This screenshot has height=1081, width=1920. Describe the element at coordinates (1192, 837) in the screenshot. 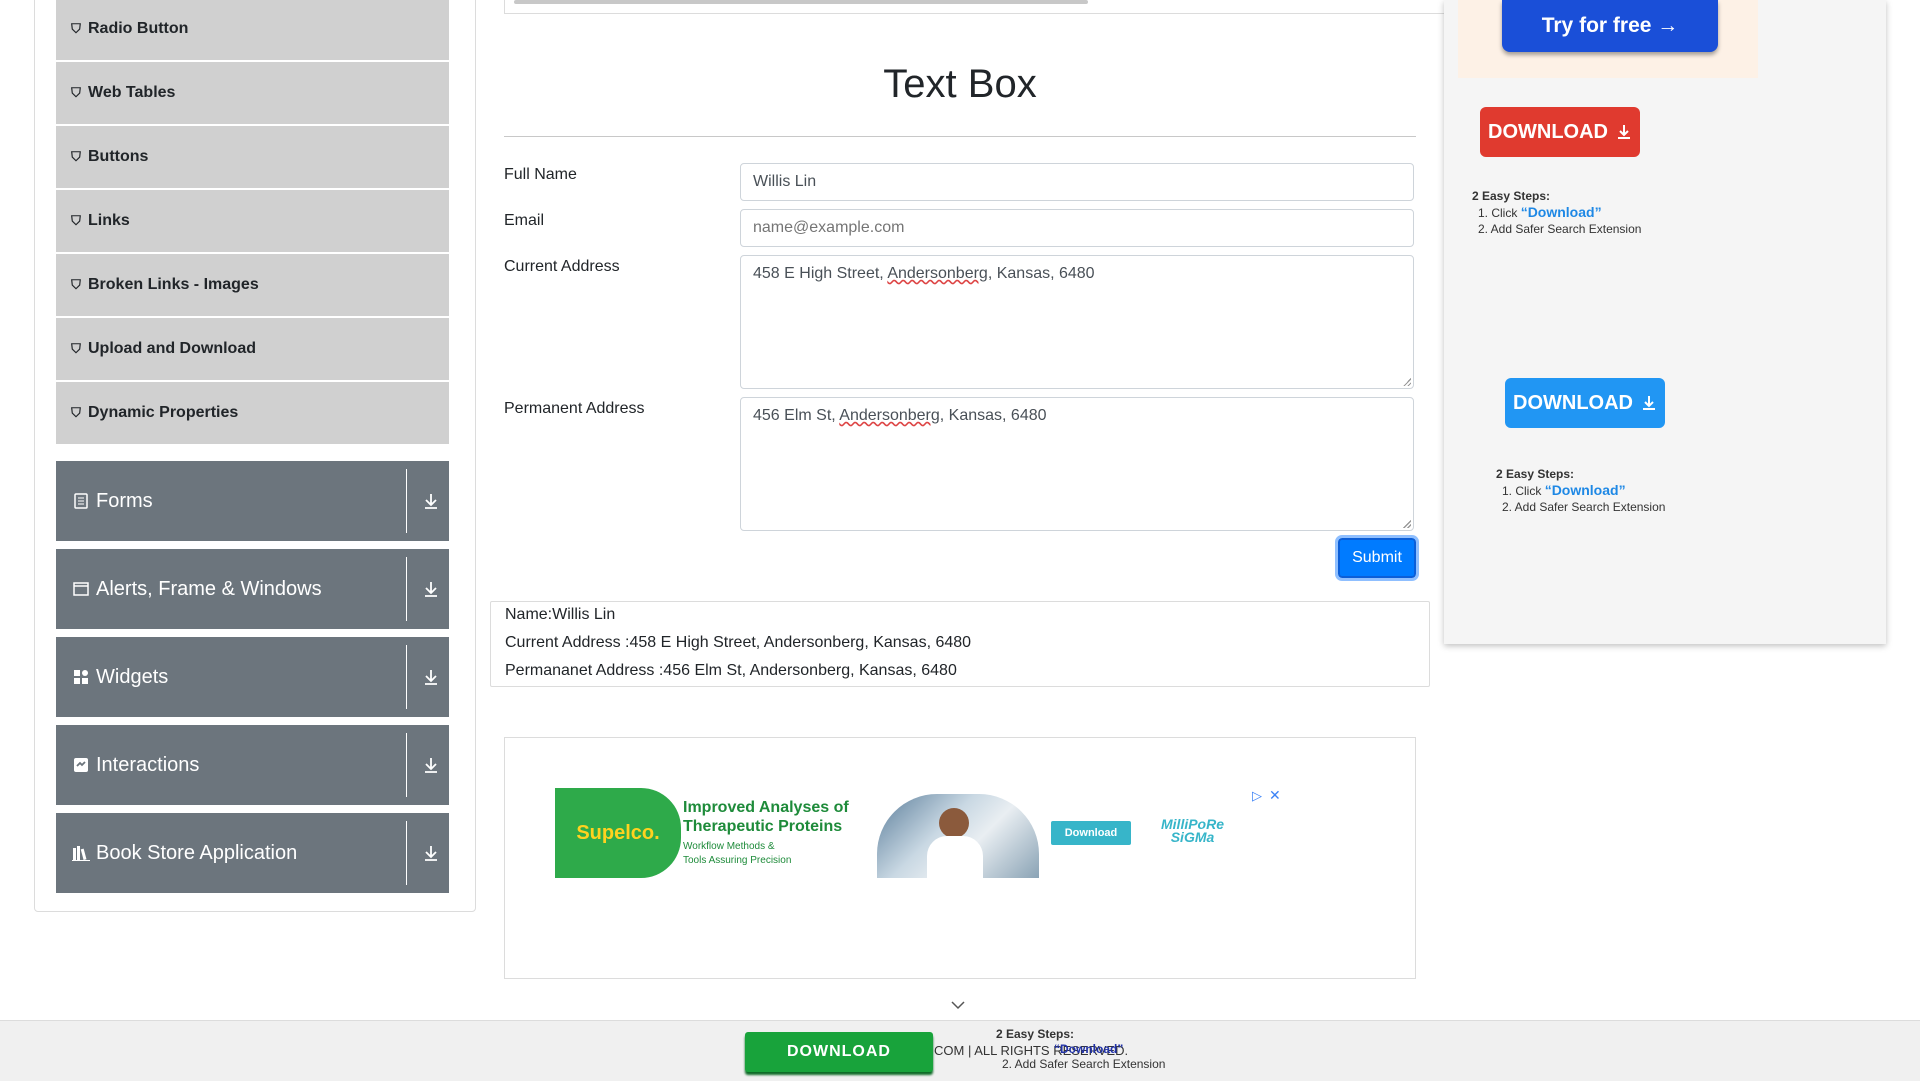

I see `partner-line-2: SiGMa` at that location.